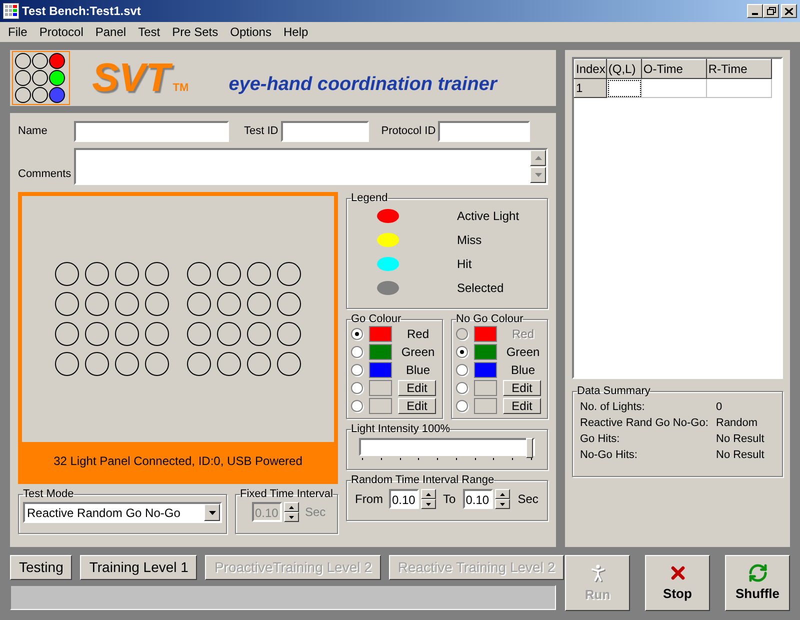 The width and height of the screenshot is (800, 620). I want to click on summary-label: No. of Lights:, so click(613, 407).